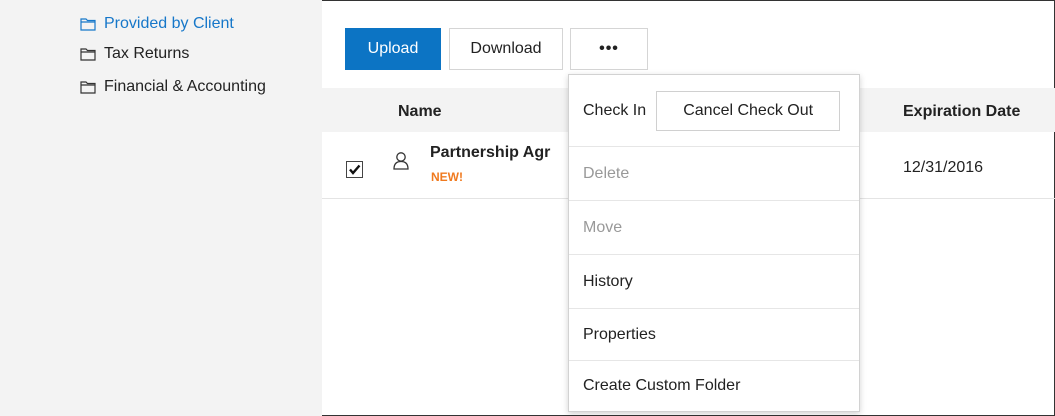  What do you see at coordinates (420, 112) in the screenshot?
I see `column-header-name: Name` at bounding box center [420, 112].